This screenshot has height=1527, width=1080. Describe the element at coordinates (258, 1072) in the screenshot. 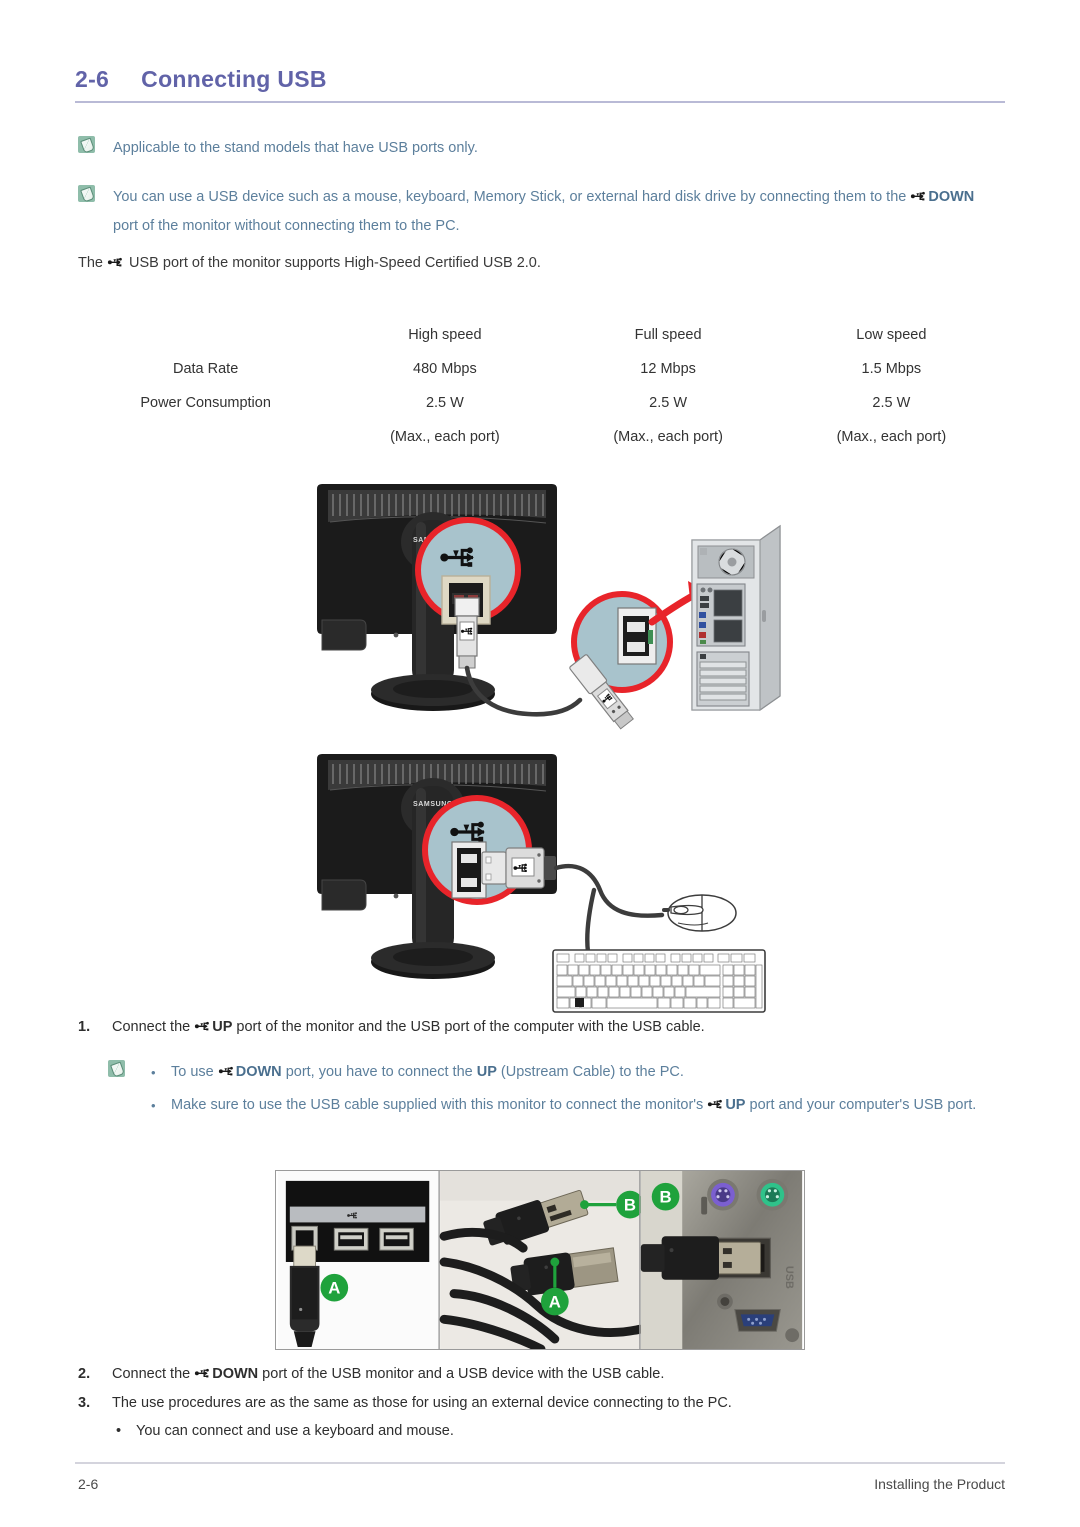

I see `note-a-down-label: DOWN` at that location.